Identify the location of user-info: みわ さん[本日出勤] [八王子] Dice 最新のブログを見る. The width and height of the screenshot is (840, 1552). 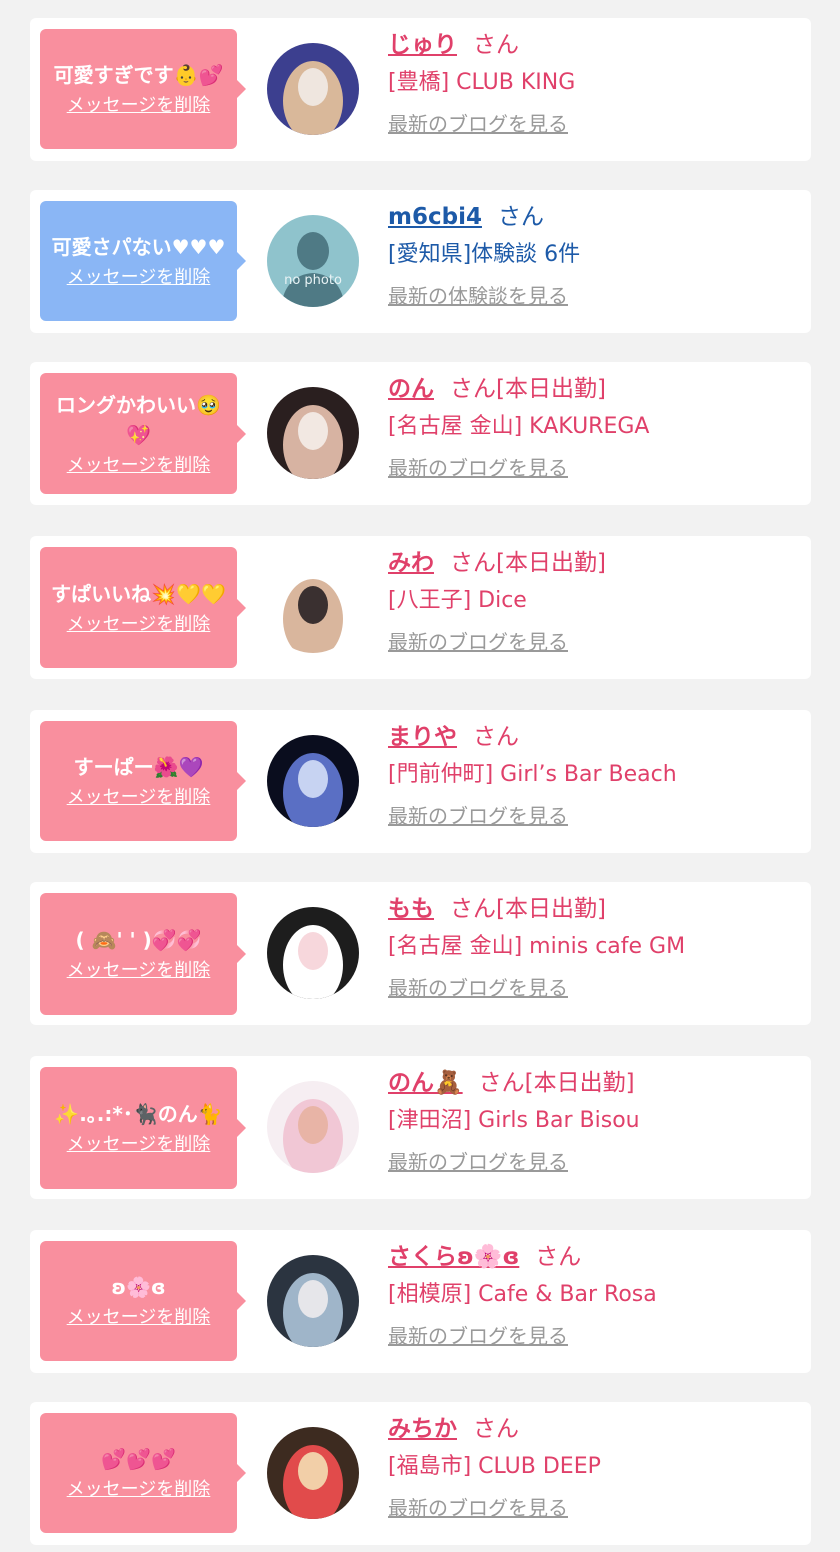
(594, 602).